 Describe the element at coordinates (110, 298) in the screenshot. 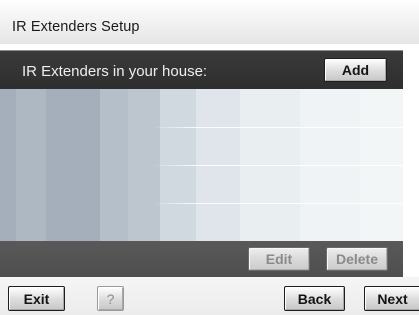

I see `help-button: ?` at that location.